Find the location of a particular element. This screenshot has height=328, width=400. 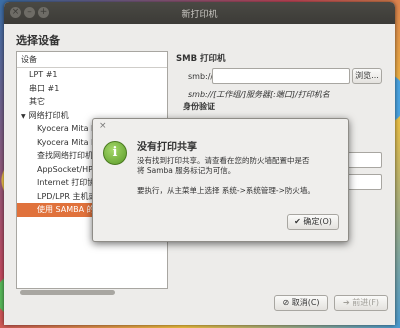

device-tree-item-label: 查找网络打印机 is located at coordinates (65, 155).